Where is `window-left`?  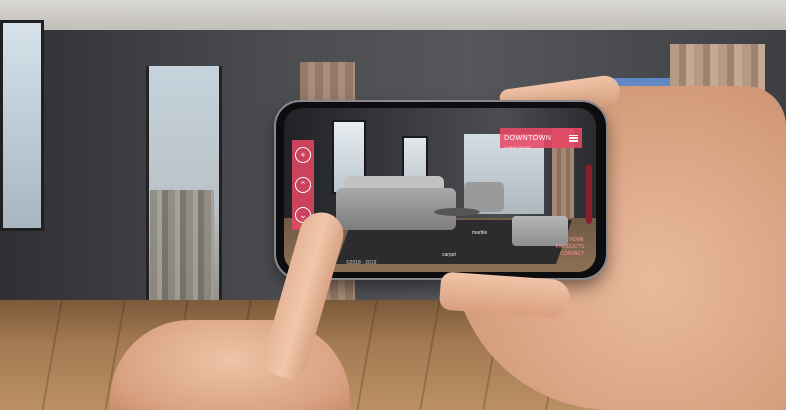
window-left is located at coordinates (22, 125).